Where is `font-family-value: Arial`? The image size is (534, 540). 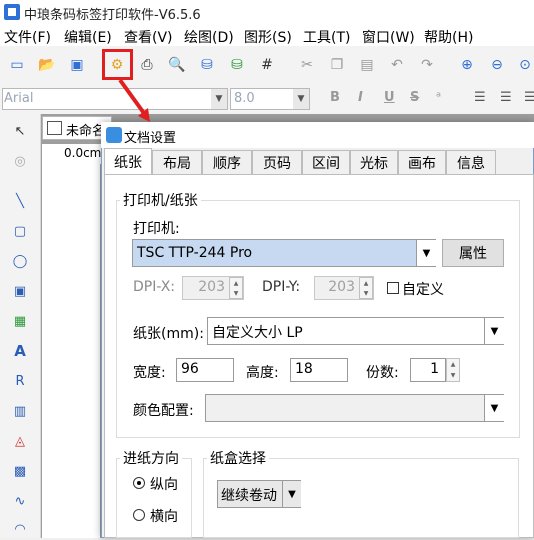
font-family-value: Arial is located at coordinates (19, 98).